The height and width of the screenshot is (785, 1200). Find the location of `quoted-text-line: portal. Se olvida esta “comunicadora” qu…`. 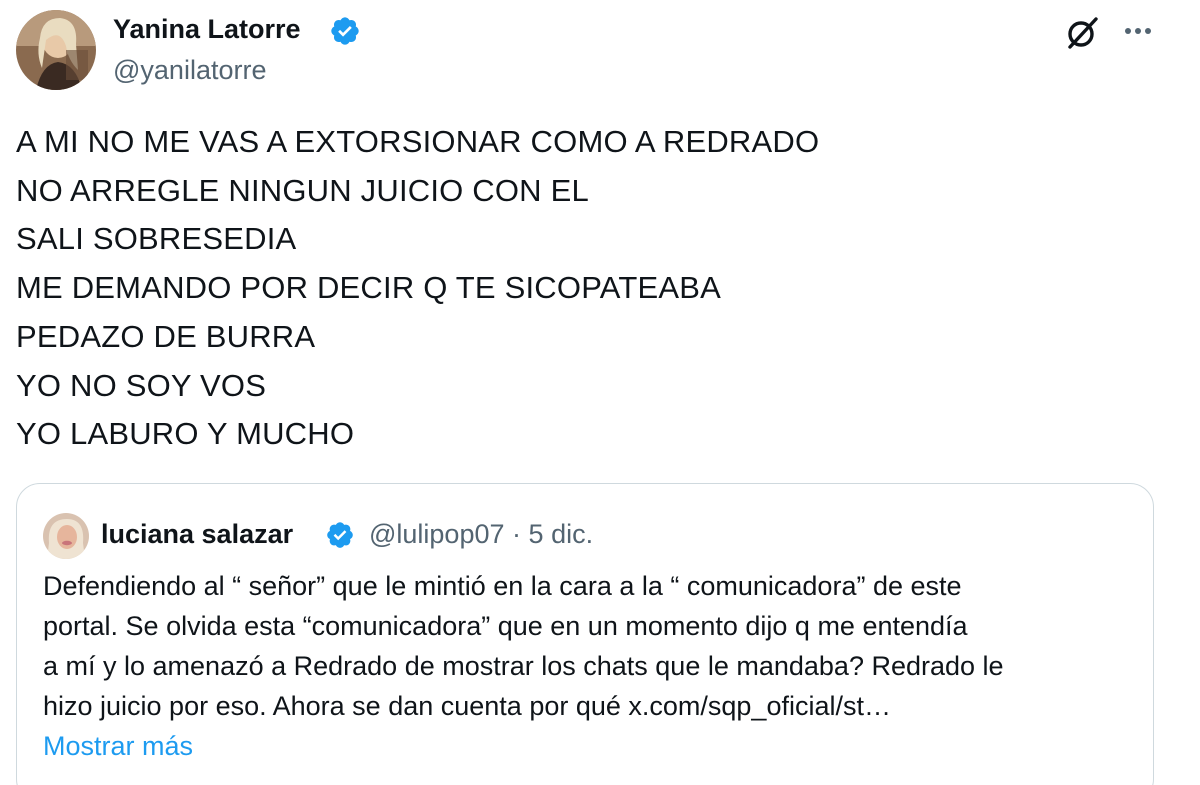

quoted-text-line: portal. Se olvida esta “comunicadora” qu… is located at coordinates (505, 626).